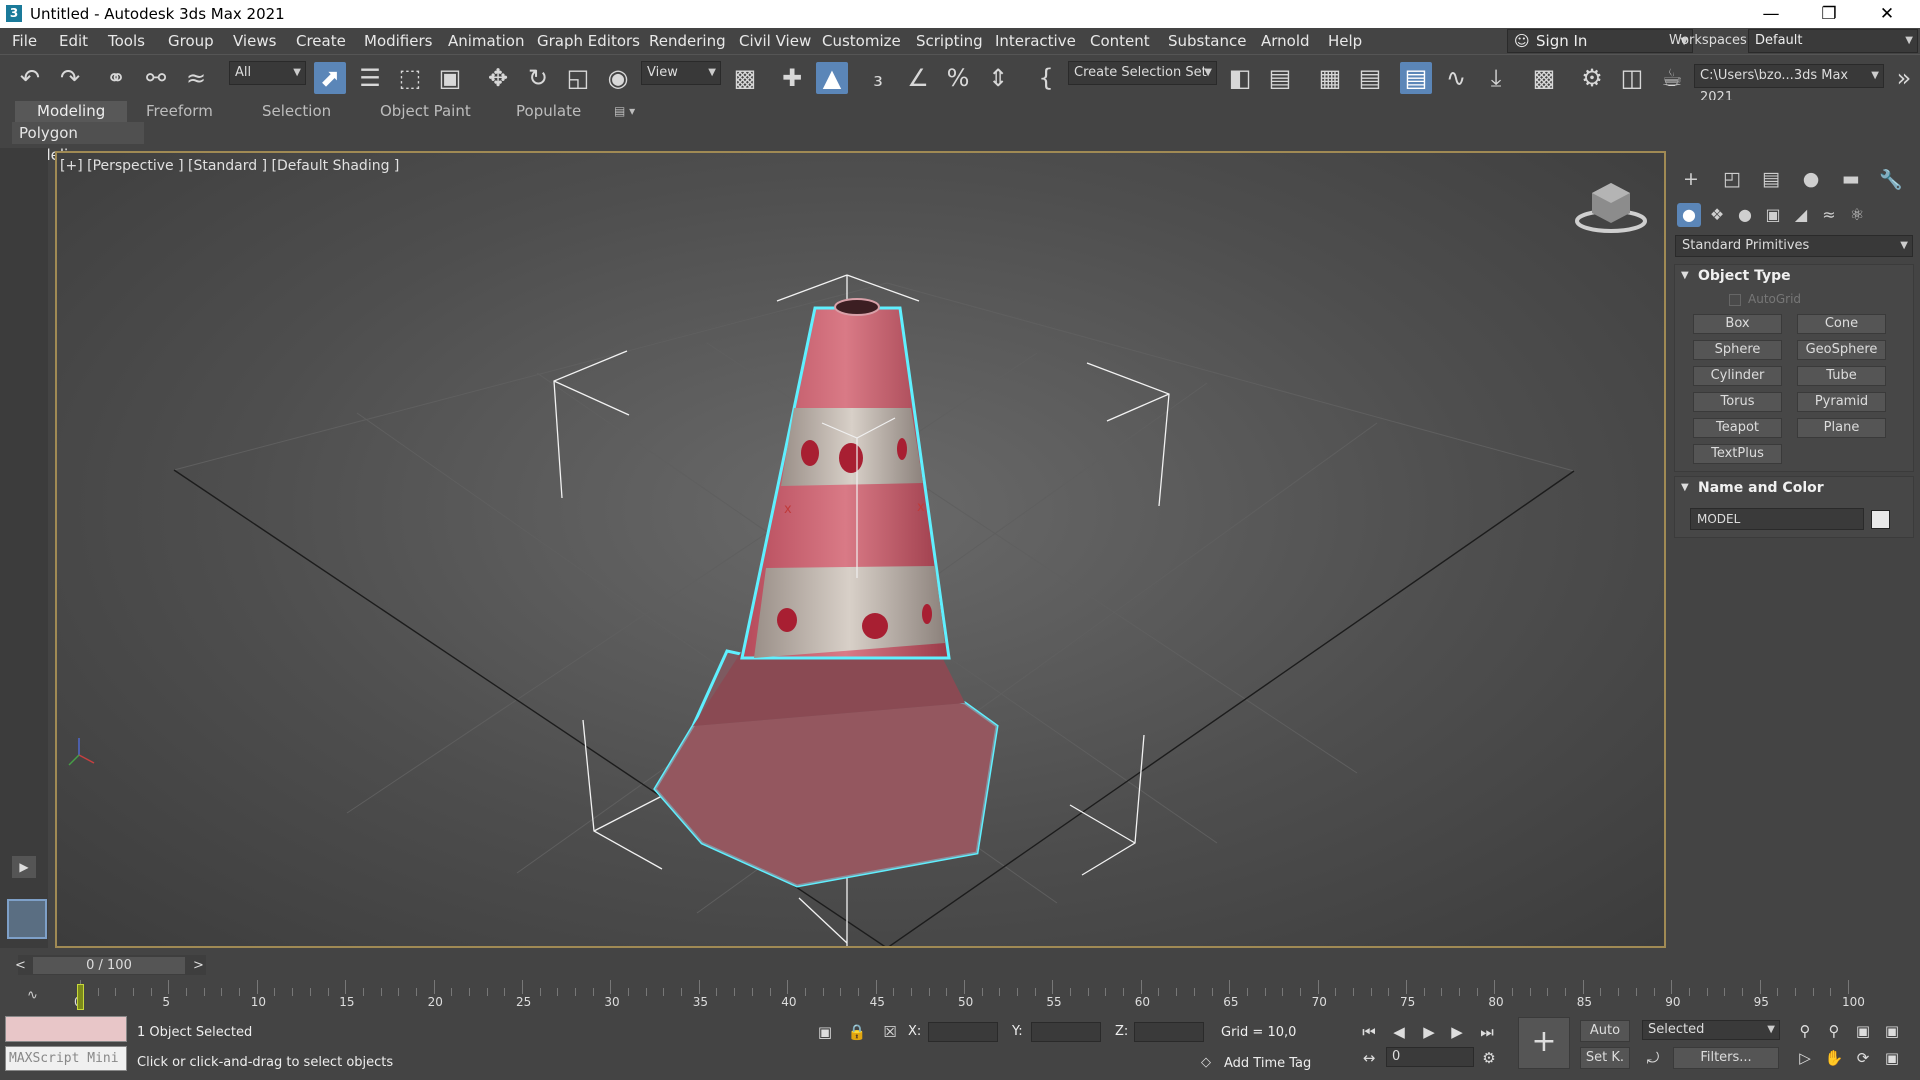 The height and width of the screenshot is (1080, 1920). Describe the element at coordinates (1841, 350) in the screenshot. I see `geosphere-button: GeoSphere` at that location.